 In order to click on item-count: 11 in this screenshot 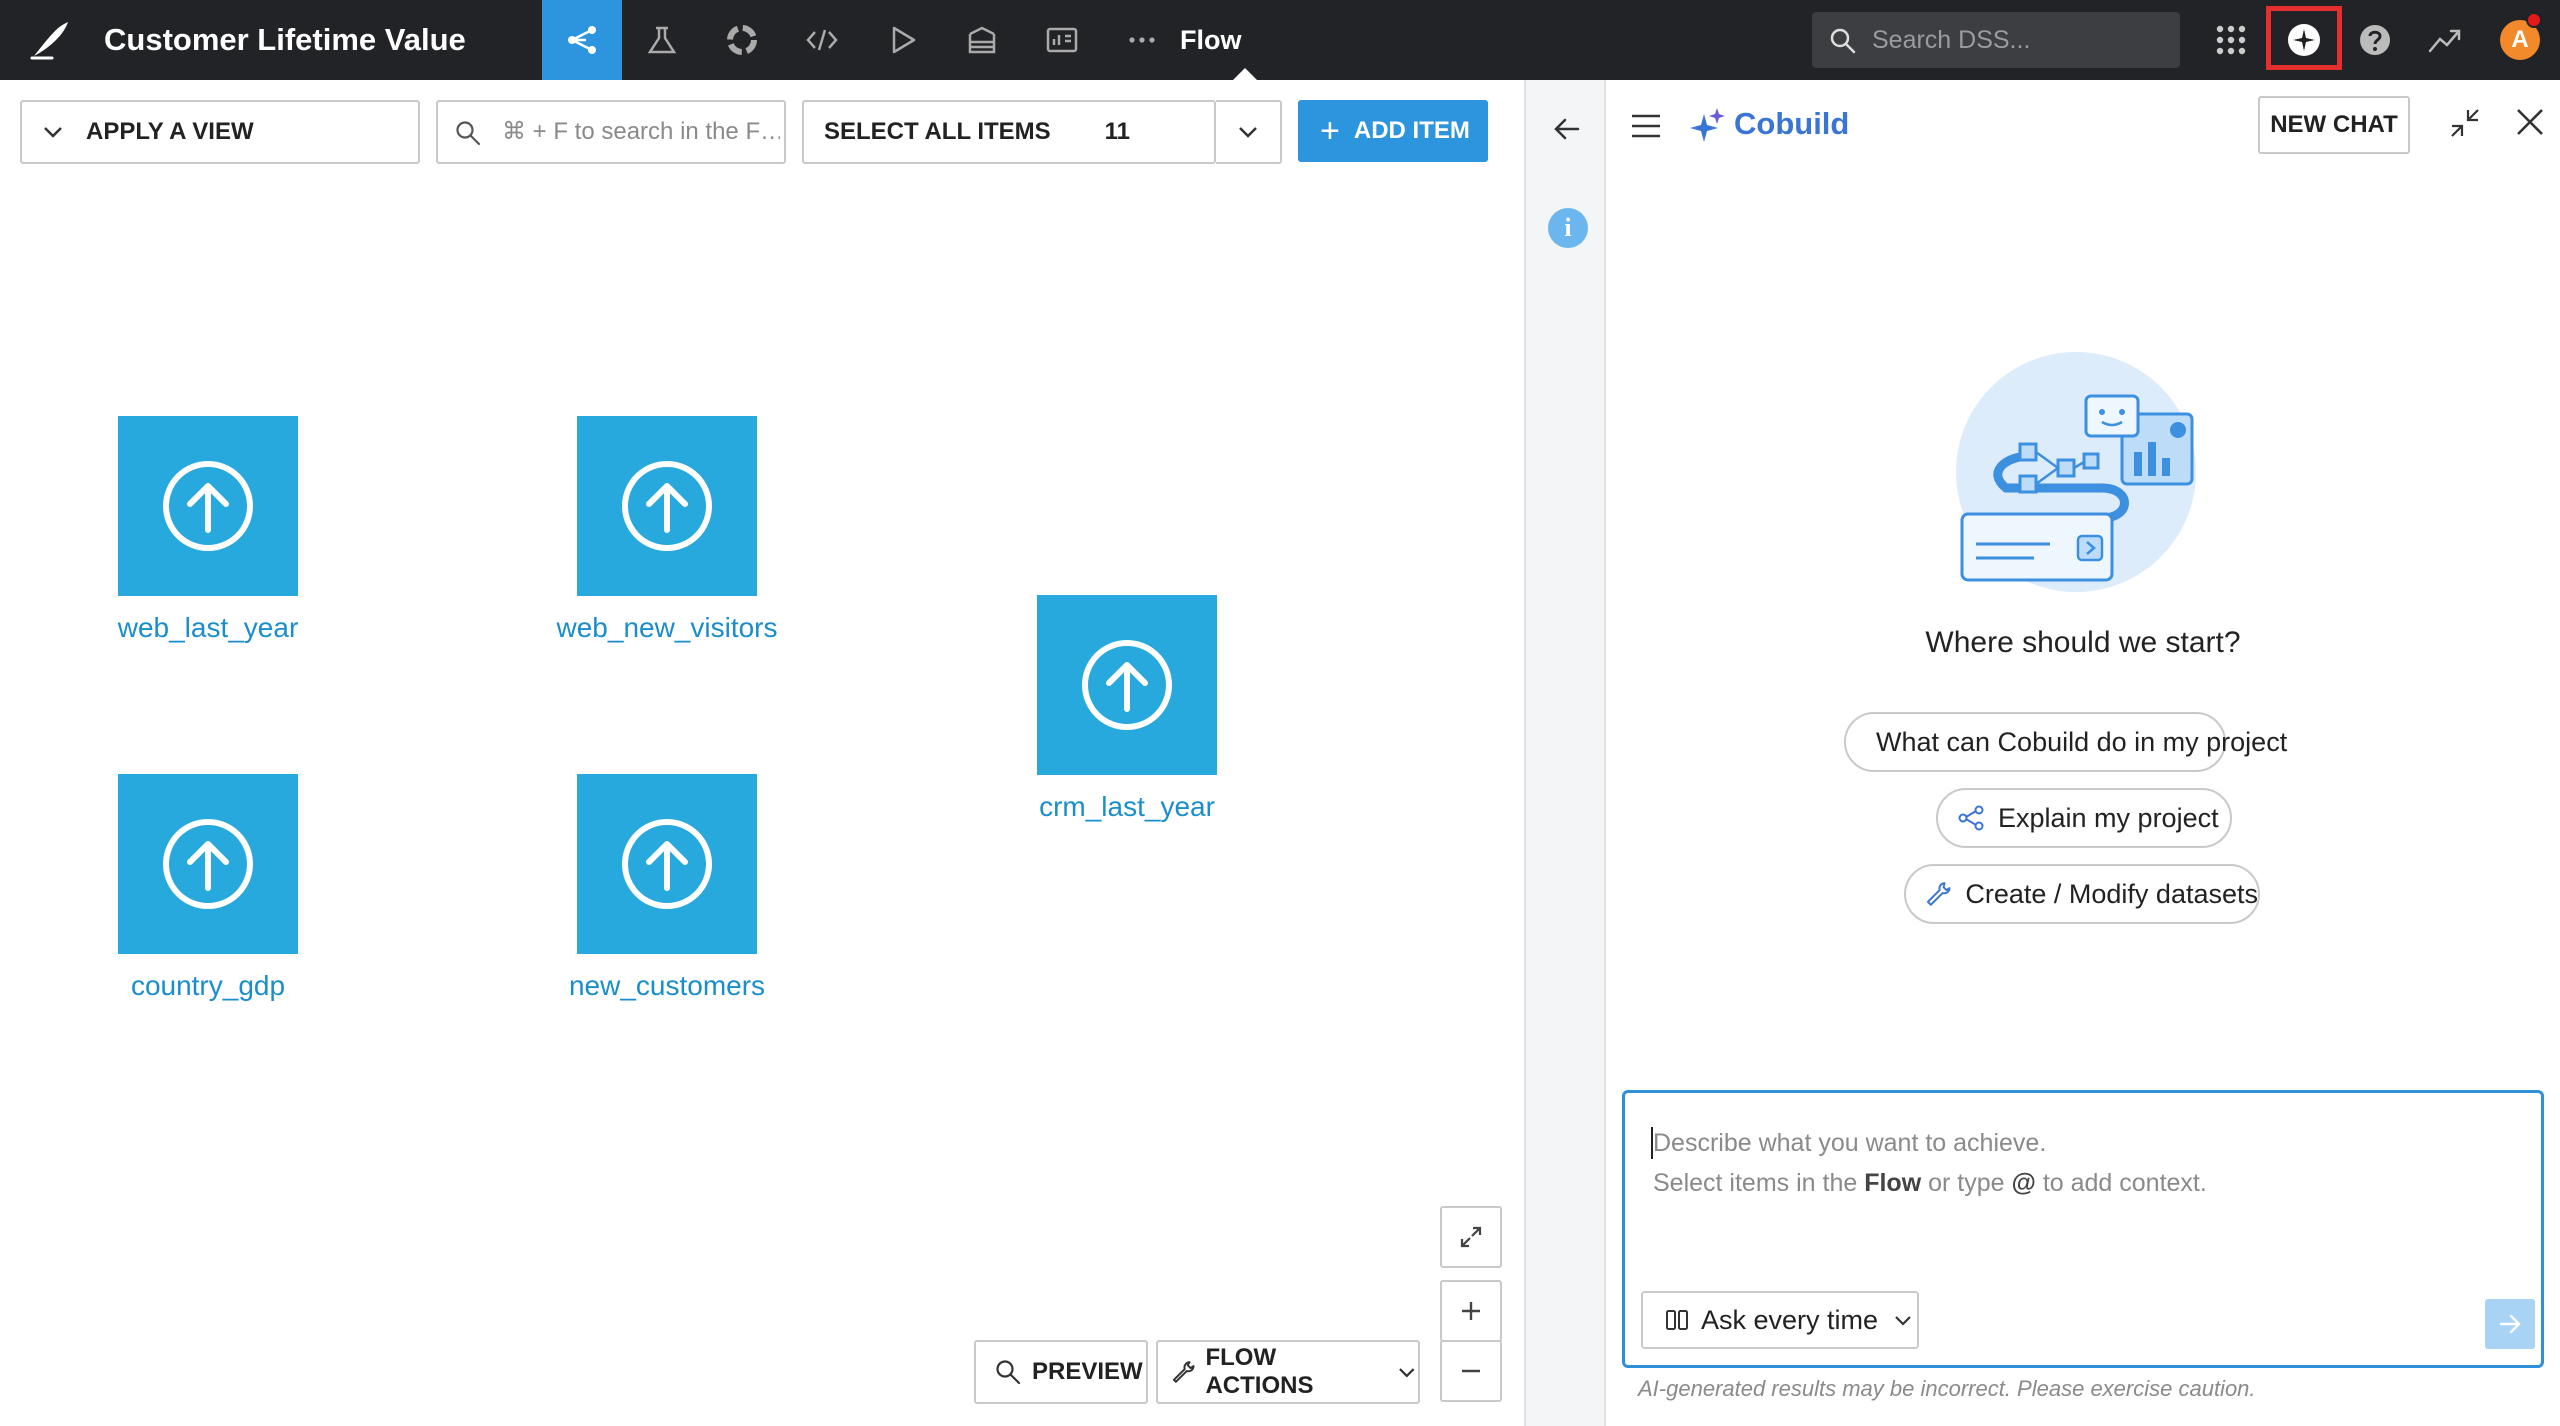, I will do `click(1117, 131)`.